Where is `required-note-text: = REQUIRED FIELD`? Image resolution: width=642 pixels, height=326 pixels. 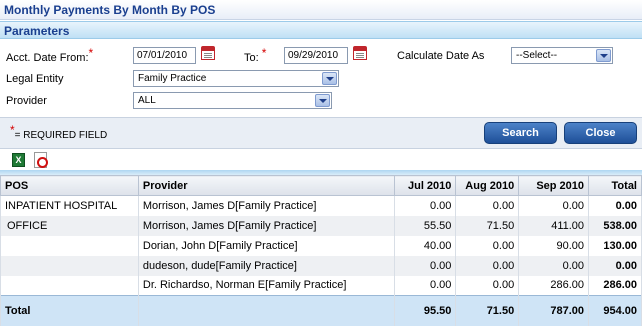 required-note-text: = REQUIRED FIELD is located at coordinates (61, 135).